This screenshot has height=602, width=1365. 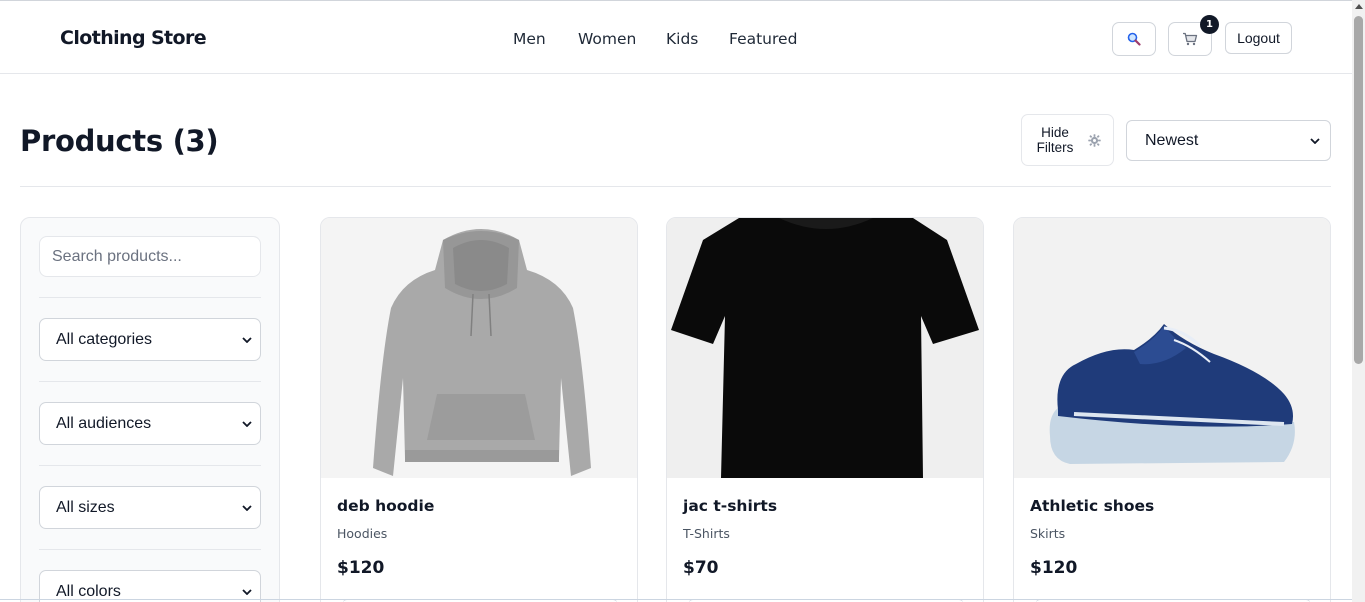 What do you see at coordinates (85, 507) in the screenshot?
I see `size-select-value: All sizes` at bounding box center [85, 507].